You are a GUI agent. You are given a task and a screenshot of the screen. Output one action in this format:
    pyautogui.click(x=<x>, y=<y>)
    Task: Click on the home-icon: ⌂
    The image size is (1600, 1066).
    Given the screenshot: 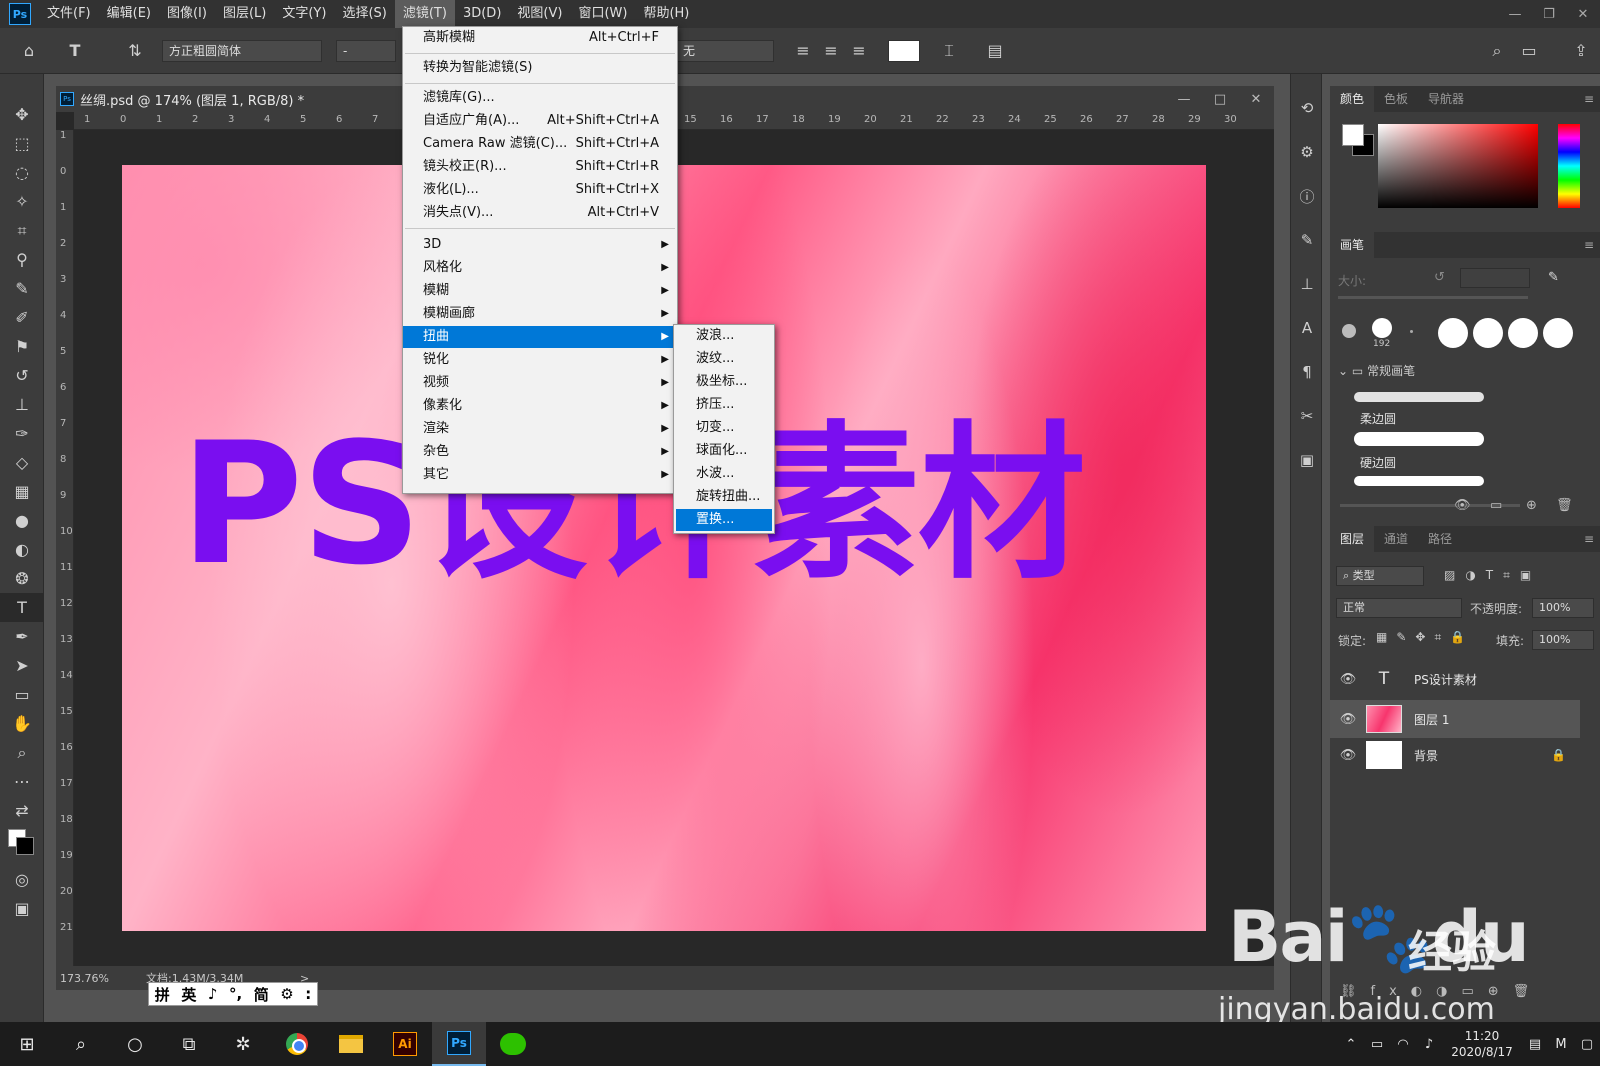 What is the action you would take?
    pyautogui.click(x=29, y=51)
    